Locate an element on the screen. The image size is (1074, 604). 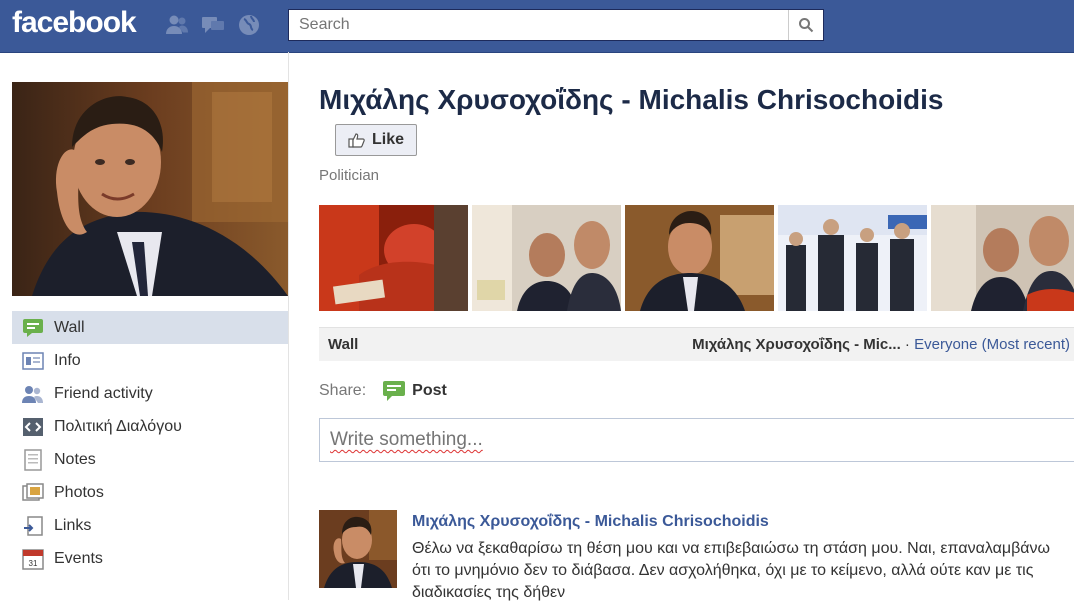
links-icon is located at coordinates (33, 526).